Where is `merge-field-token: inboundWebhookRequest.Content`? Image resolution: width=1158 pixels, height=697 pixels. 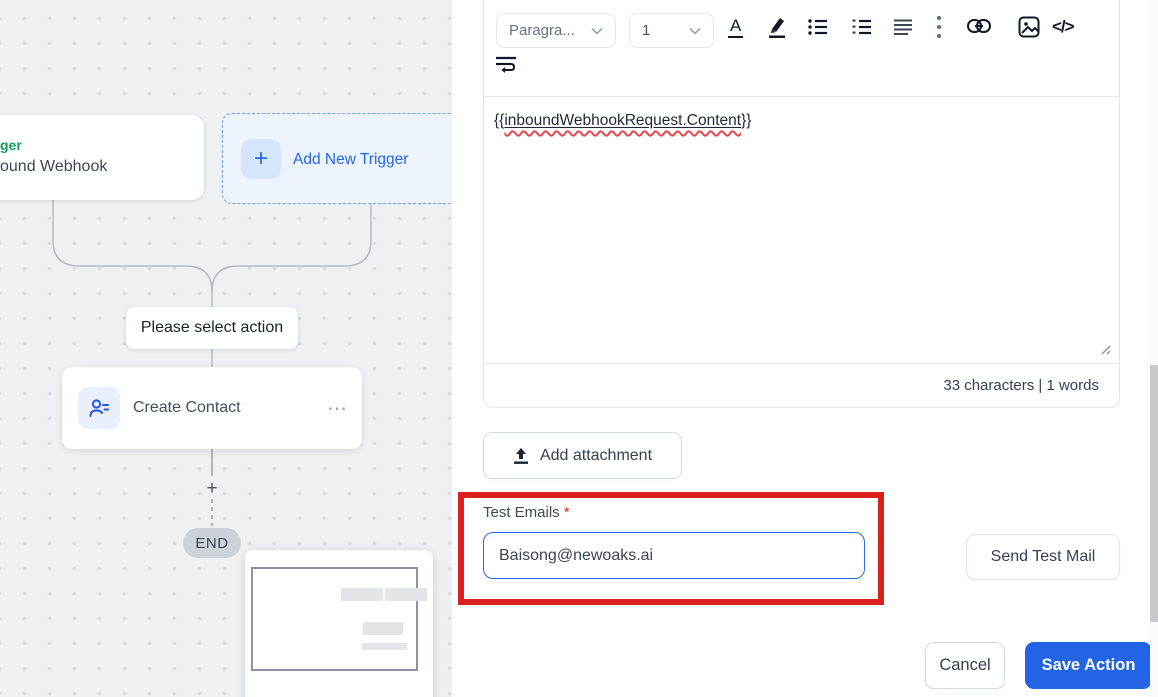
merge-field-token: inboundWebhookRequest.Content is located at coordinates (623, 120).